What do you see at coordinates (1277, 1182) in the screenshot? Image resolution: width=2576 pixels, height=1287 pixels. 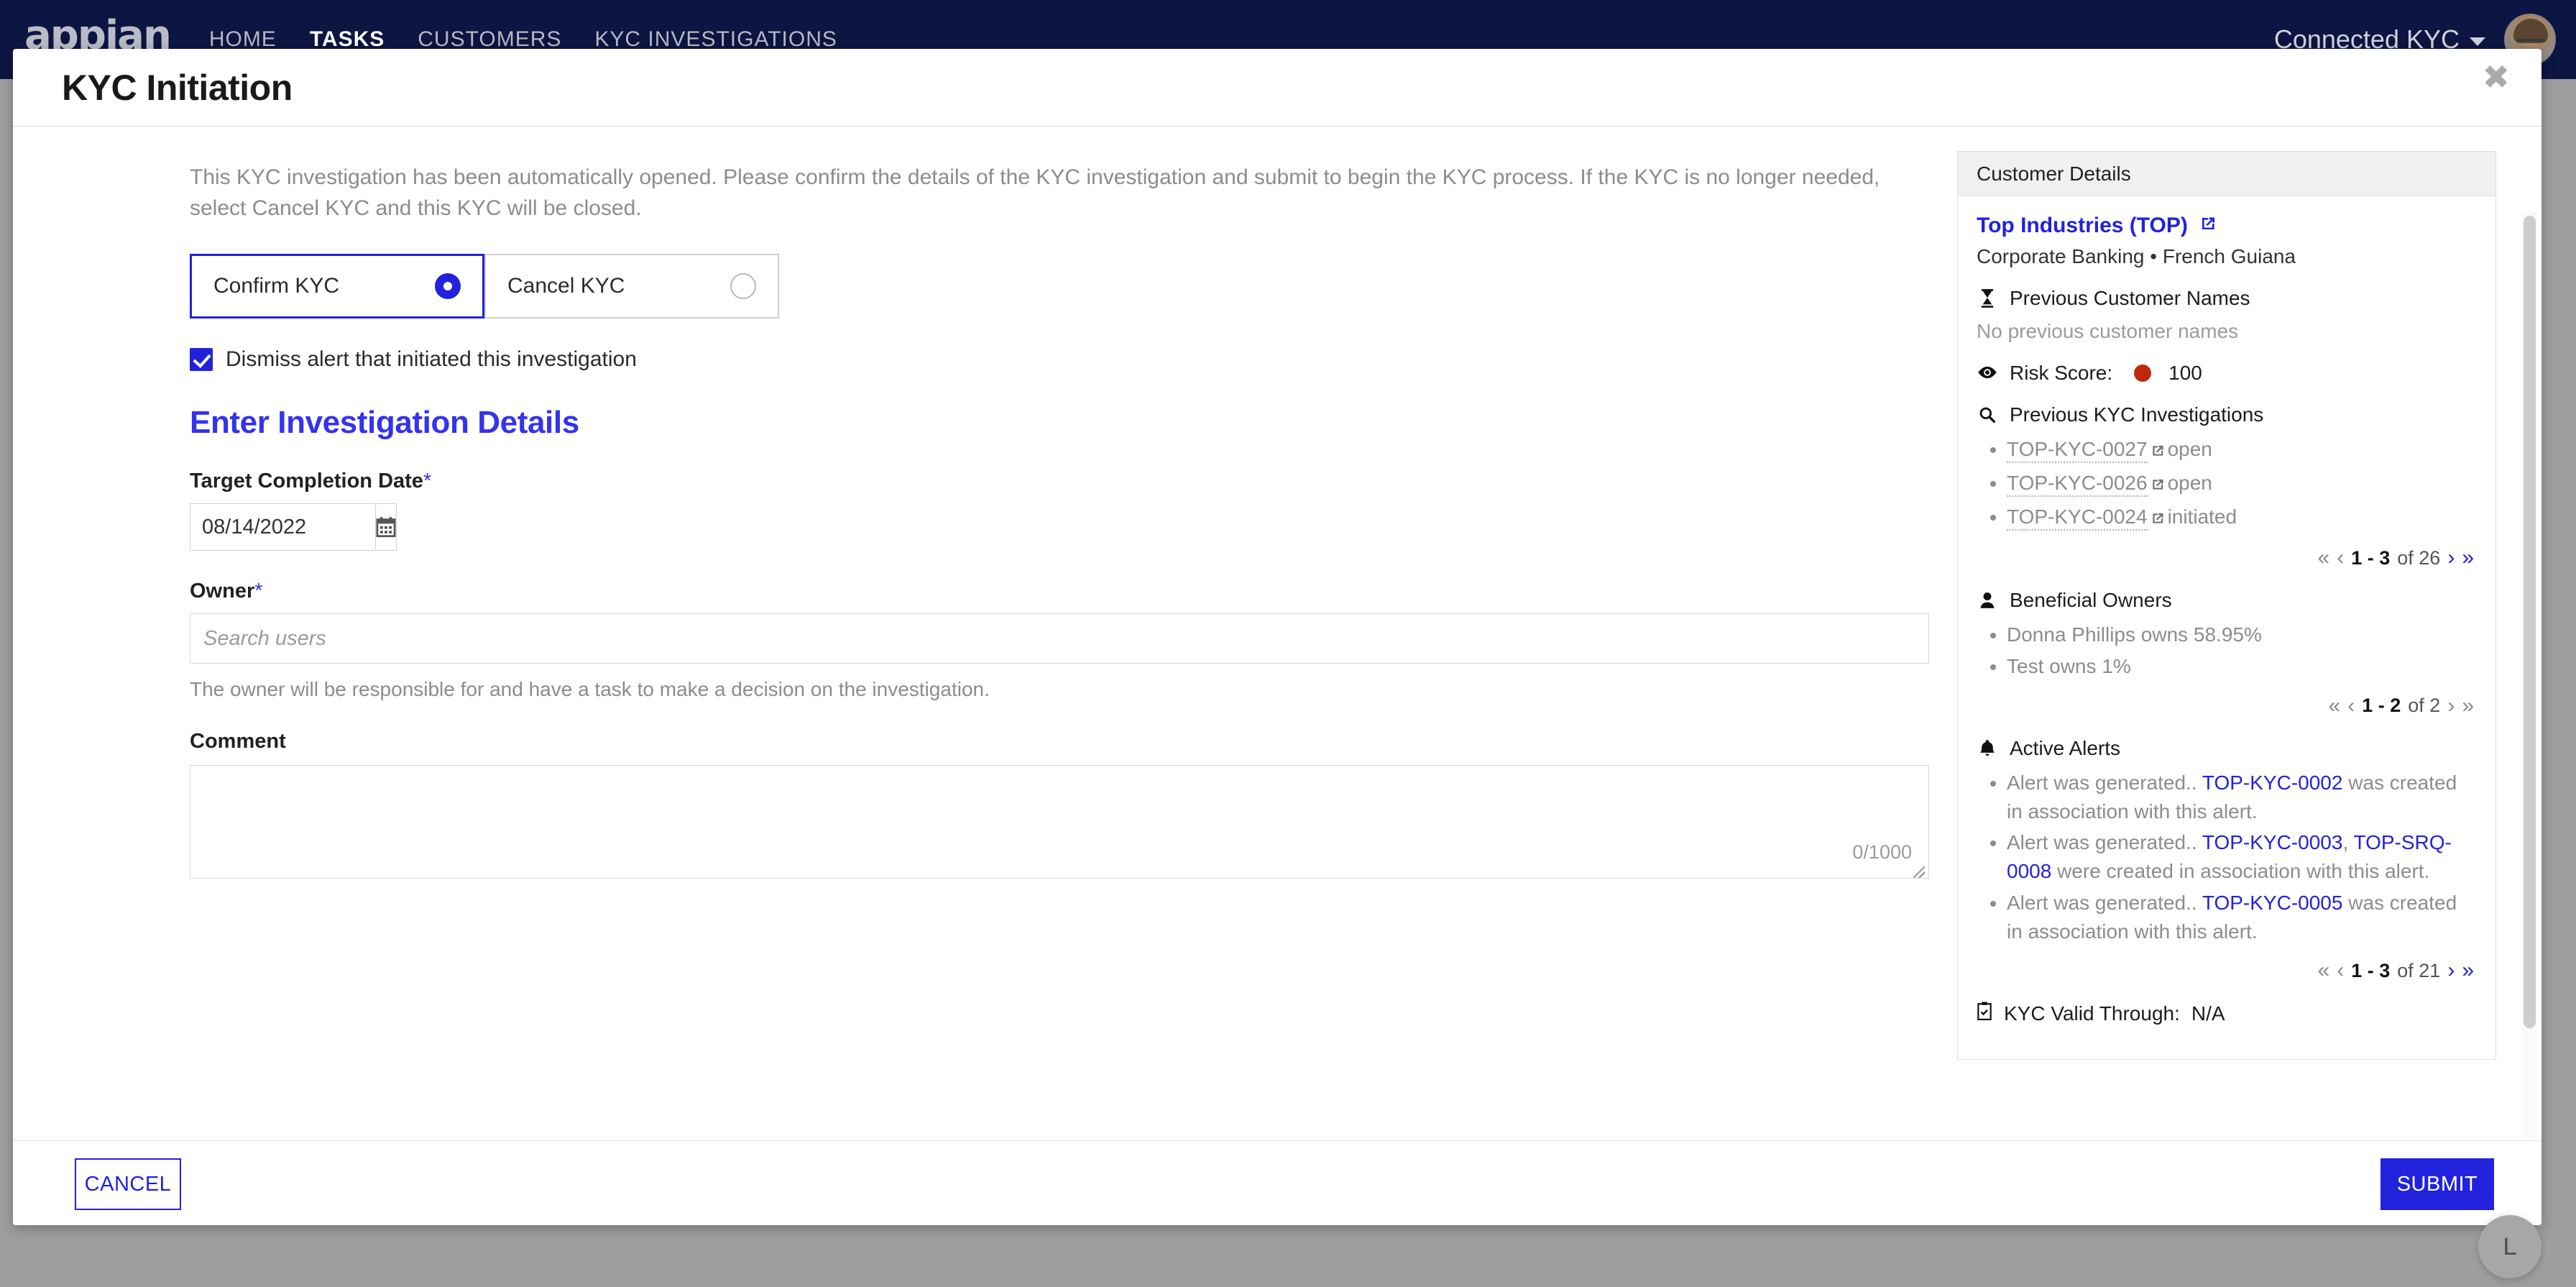 I see `dialog-footer: CANCEL SUBMIT` at bounding box center [1277, 1182].